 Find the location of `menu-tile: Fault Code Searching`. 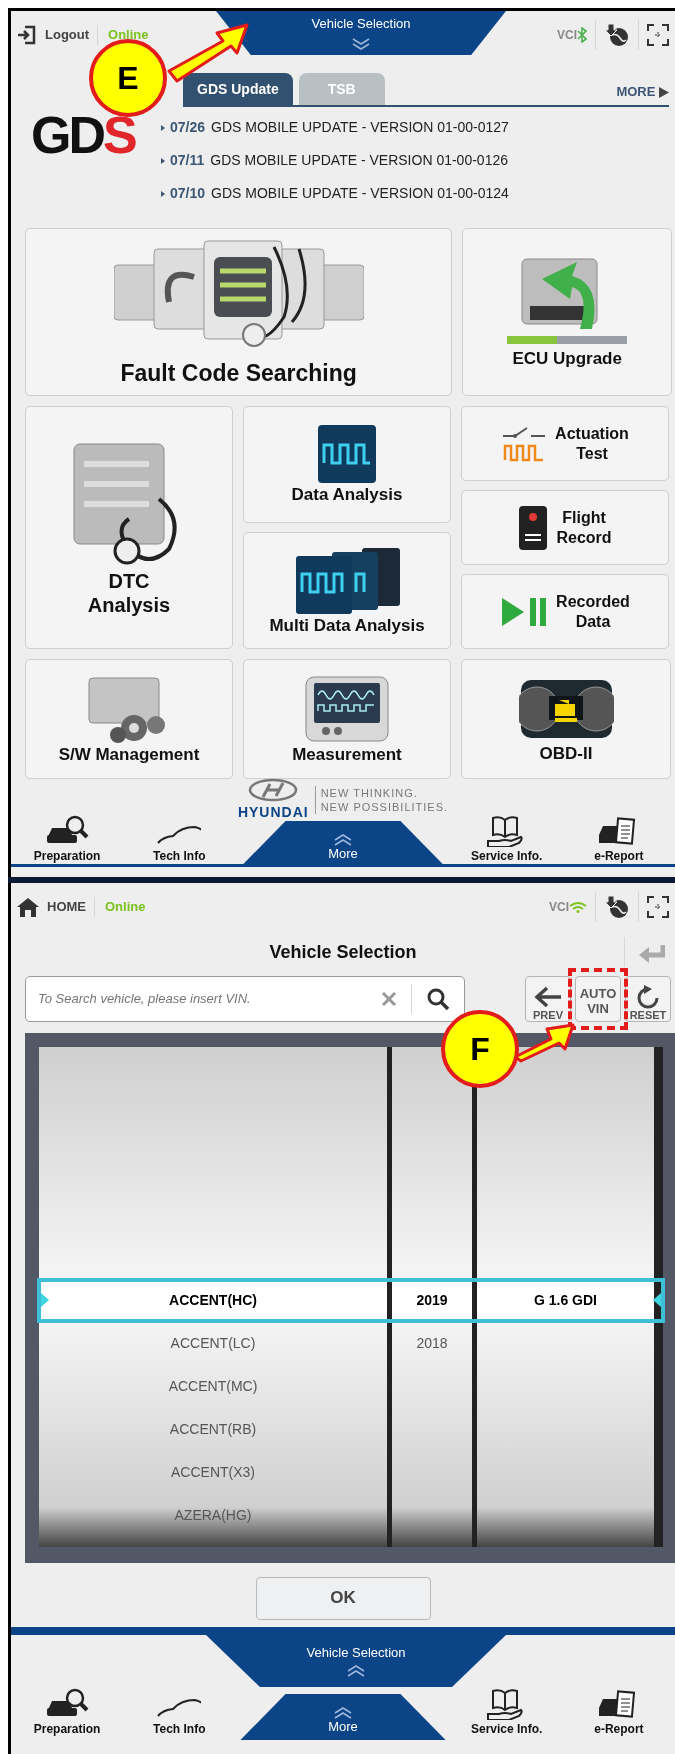

menu-tile: Fault Code Searching is located at coordinates (239, 312).